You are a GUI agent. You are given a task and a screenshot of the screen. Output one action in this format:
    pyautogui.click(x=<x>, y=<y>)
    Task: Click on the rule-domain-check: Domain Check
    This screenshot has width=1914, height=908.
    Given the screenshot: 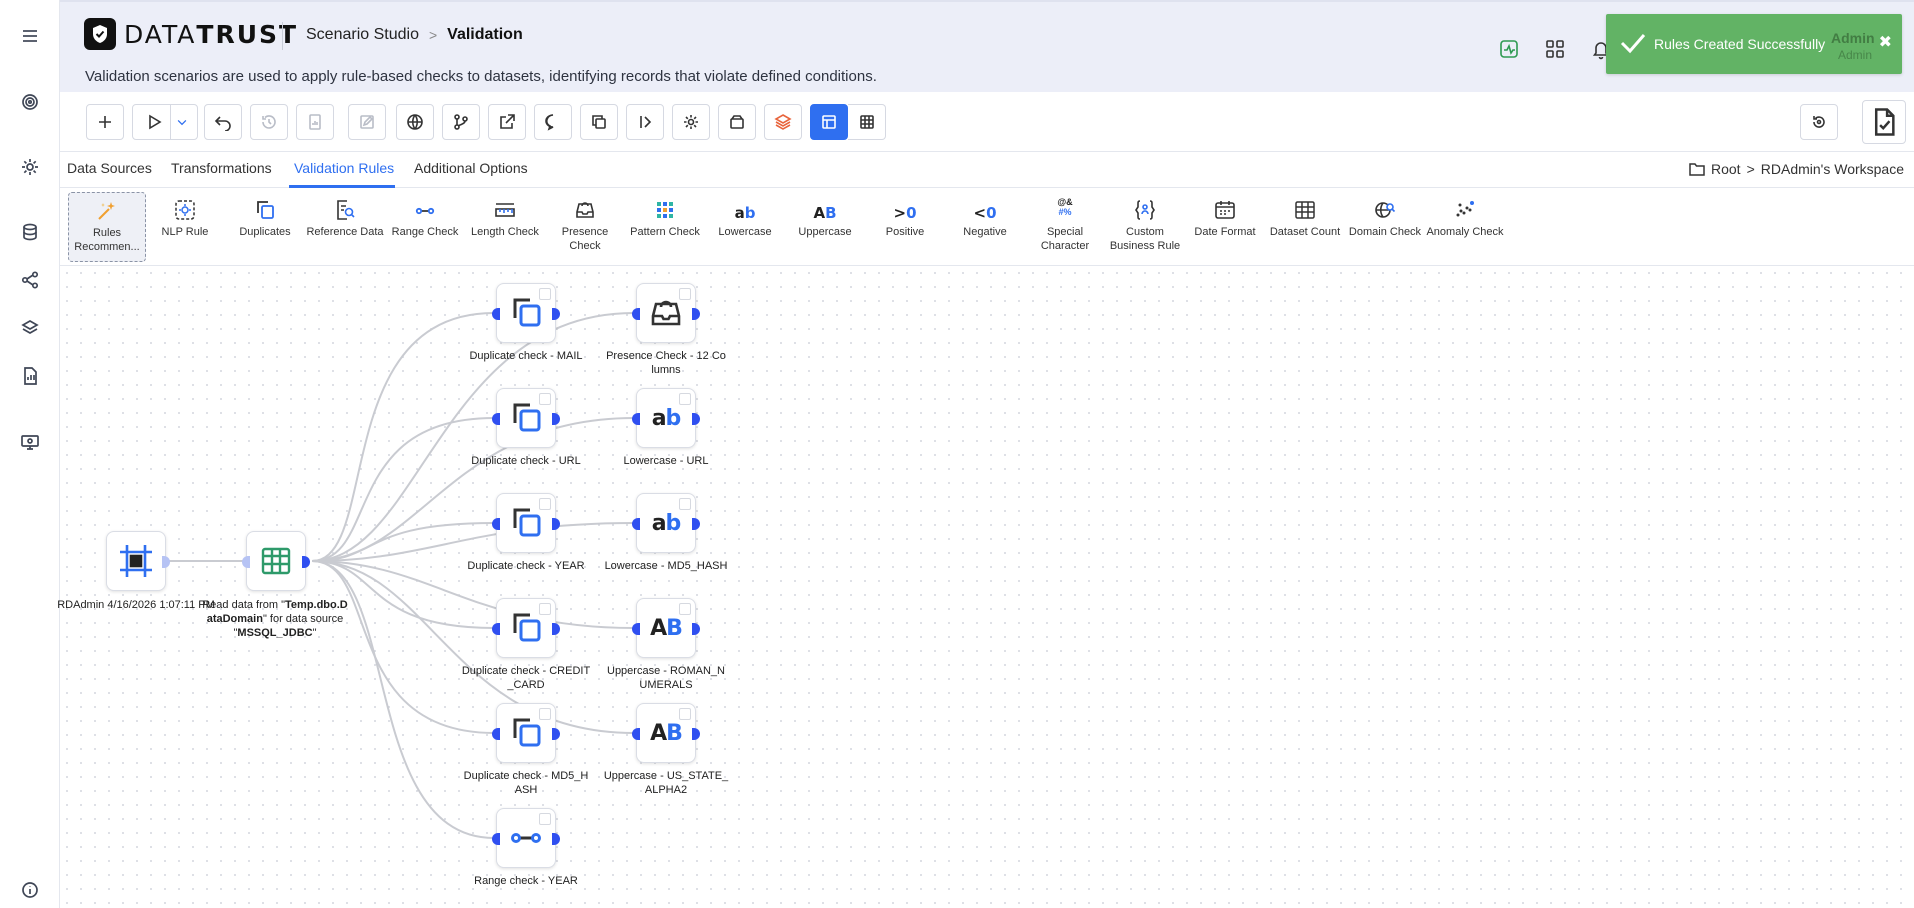 What is the action you would take?
    pyautogui.click(x=1385, y=227)
    